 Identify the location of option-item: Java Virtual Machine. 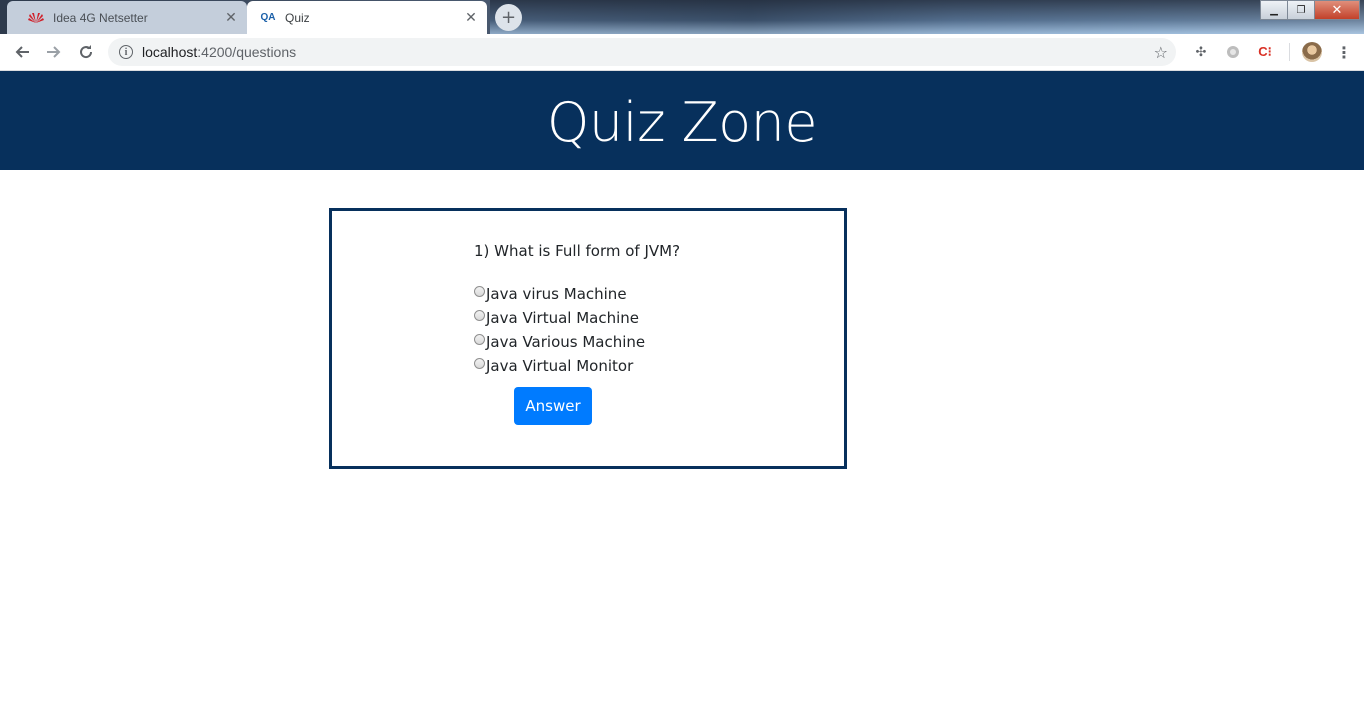
(559, 318).